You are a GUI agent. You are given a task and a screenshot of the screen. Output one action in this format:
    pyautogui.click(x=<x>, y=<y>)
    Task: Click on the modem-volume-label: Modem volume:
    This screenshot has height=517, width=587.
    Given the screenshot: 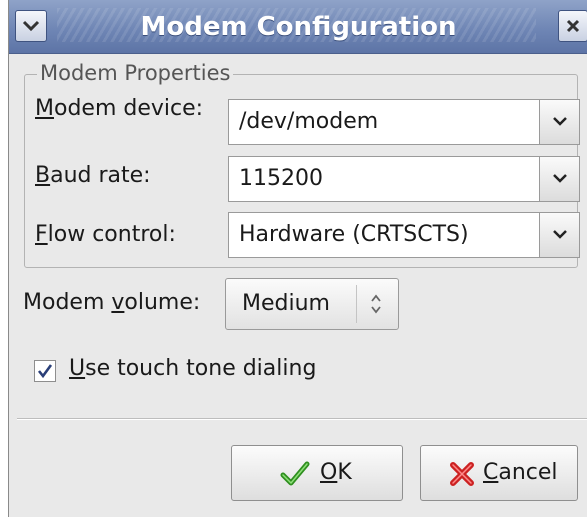 What is the action you would take?
    pyautogui.click(x=111, y=302)
    